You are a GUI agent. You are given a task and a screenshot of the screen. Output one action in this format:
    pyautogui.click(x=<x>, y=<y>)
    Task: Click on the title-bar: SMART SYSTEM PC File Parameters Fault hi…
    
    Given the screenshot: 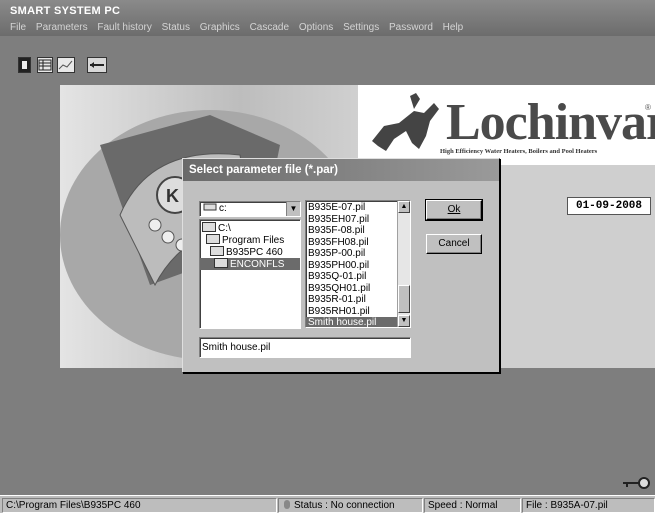 What is the action you would take?
    pyautogui.click(x=327, y=18)
    